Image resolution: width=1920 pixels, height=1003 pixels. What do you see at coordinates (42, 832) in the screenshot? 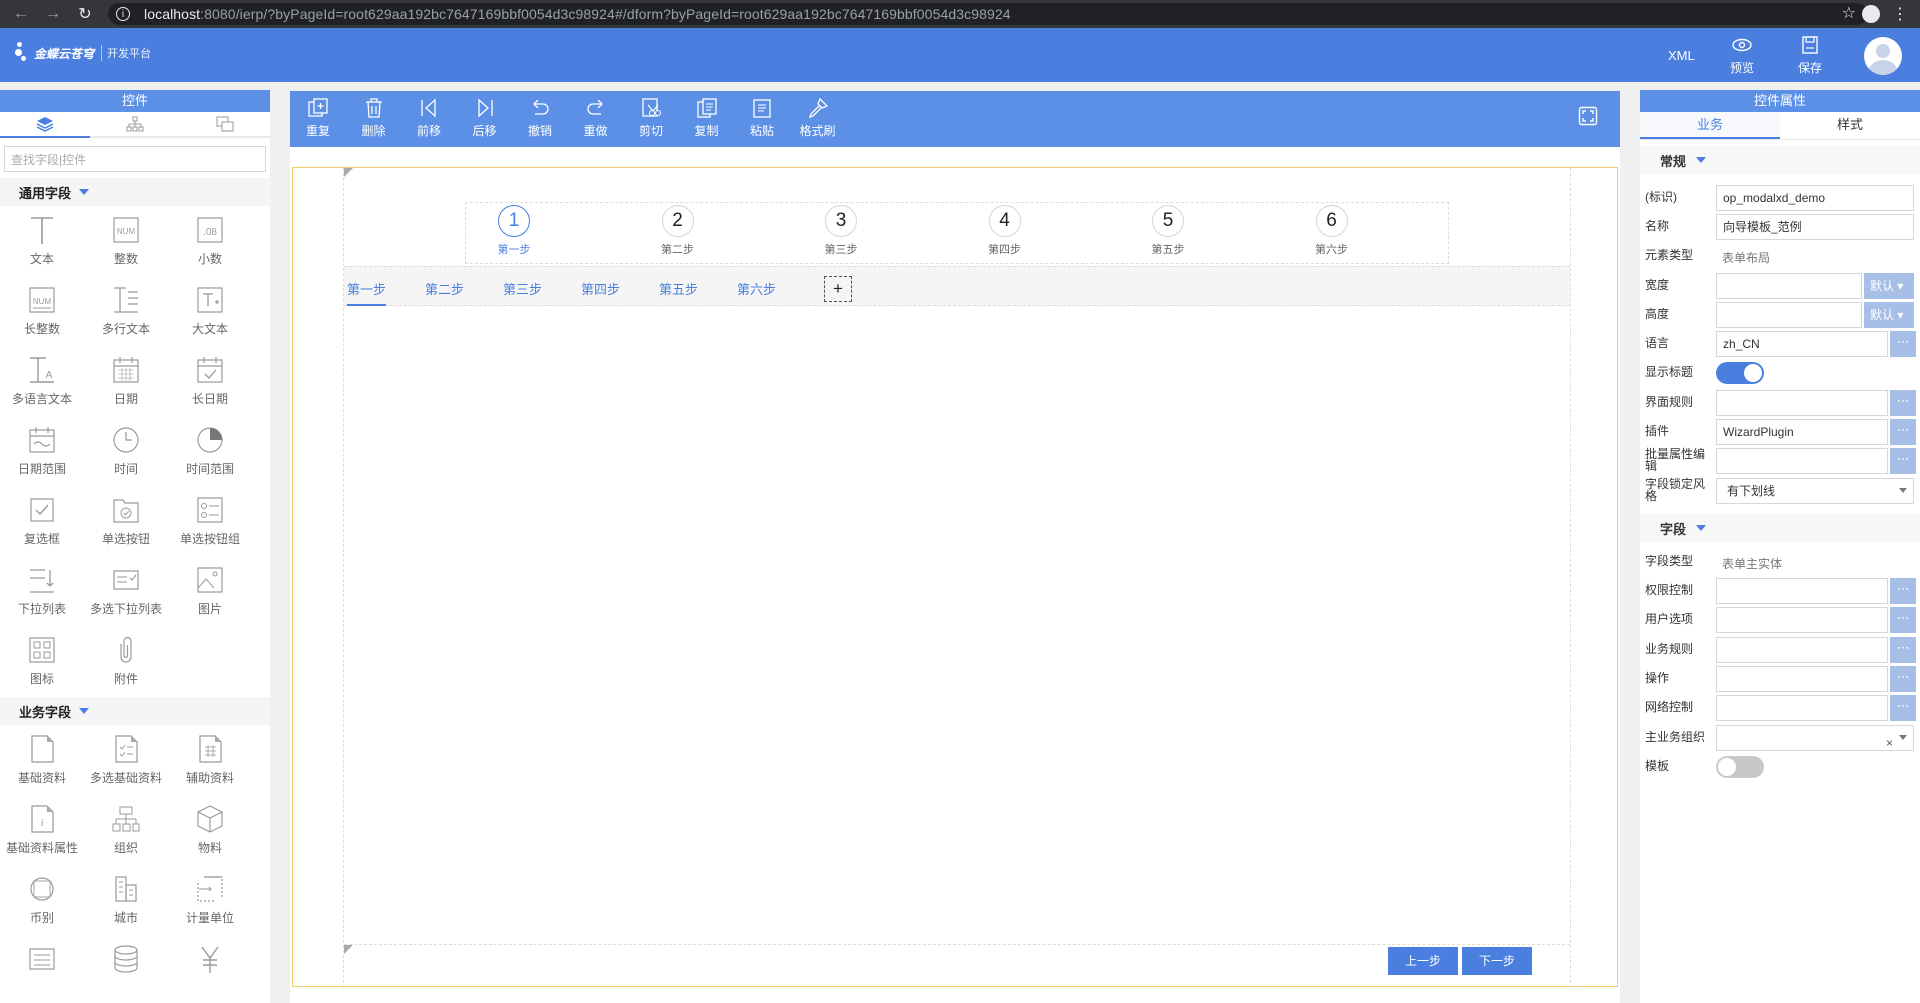
I see `control-item: i 基础资料属性` at bounding box center [42, 832].